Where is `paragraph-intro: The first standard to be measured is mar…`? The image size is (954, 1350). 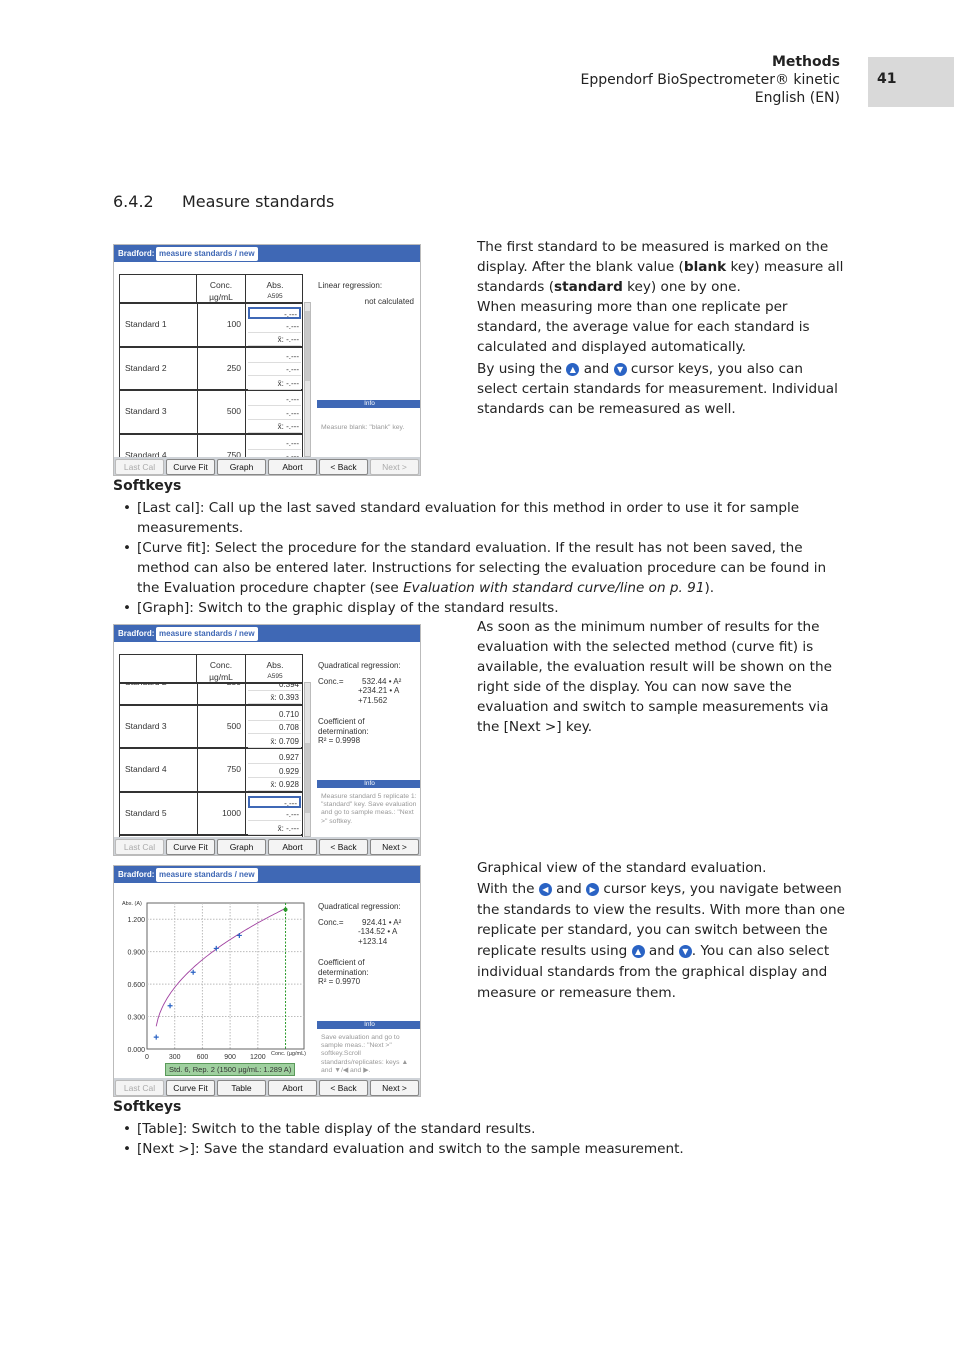 paragraph-intro: The first standard to be measured is mar… is located at coordinates (660, 328).